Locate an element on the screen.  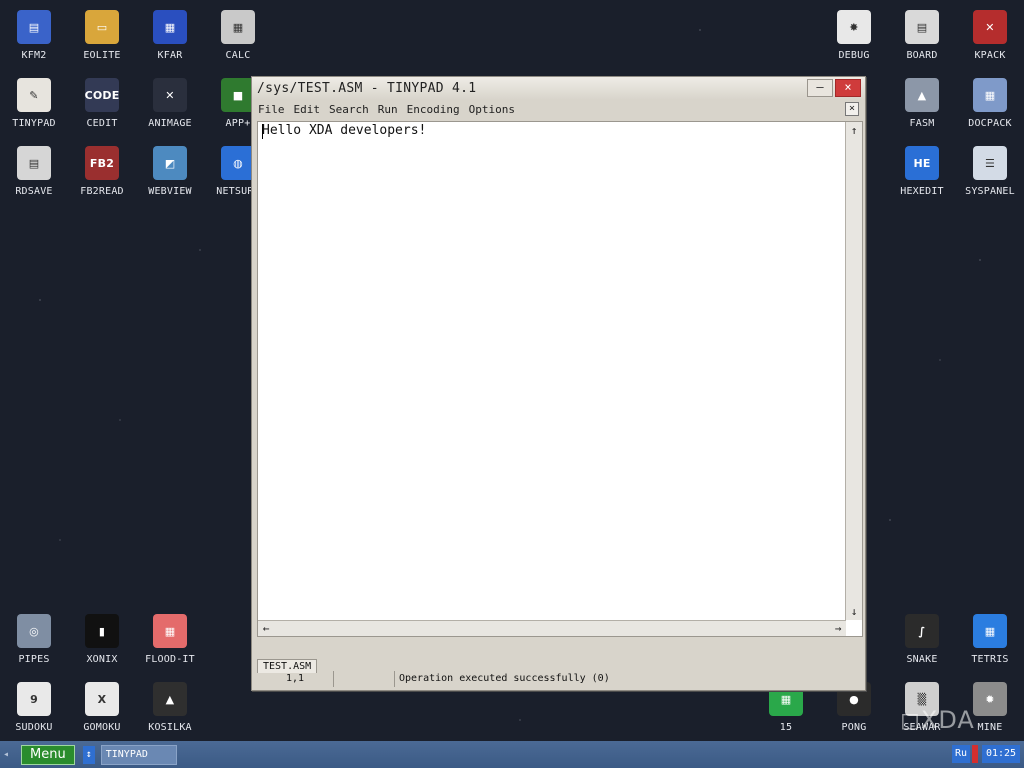
pencil-brush-icon: ✕ is located at coordinates (170, 95).